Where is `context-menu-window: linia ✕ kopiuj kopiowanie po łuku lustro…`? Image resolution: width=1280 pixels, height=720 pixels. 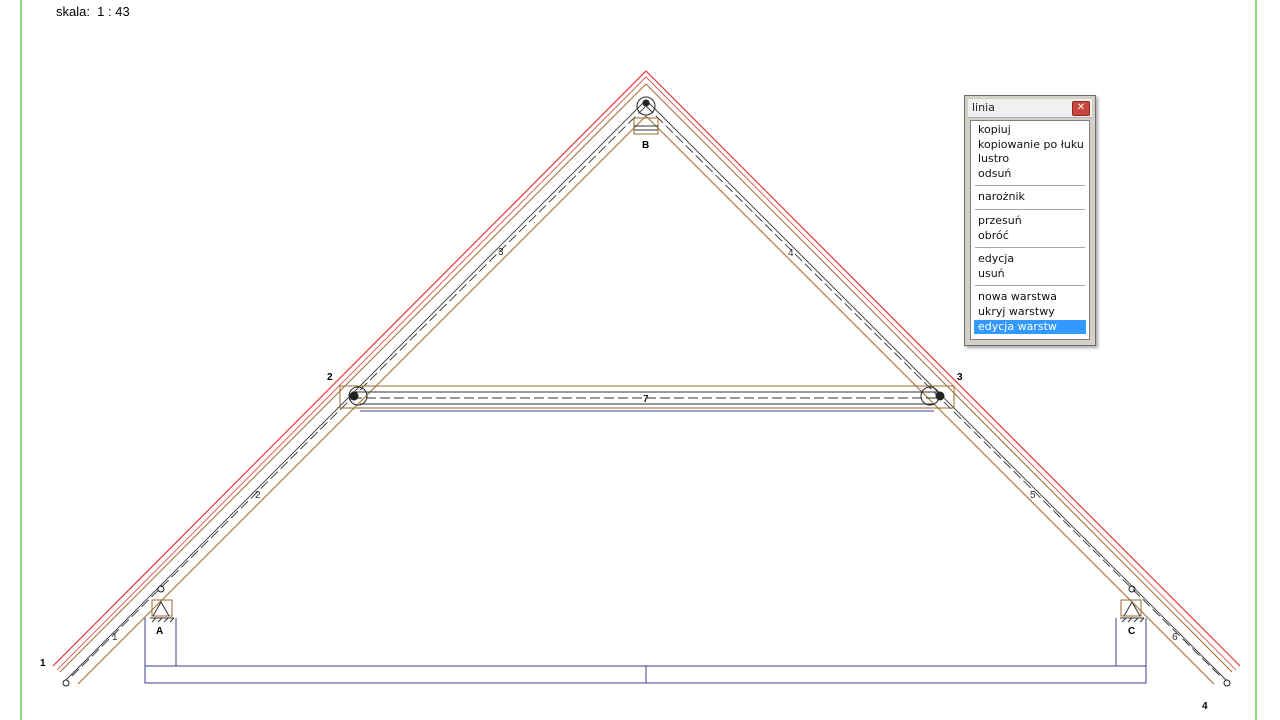 context-menu-window: linia ✕ kopiuj kopiowanie po łuku lustro… is located at coordinates (1030, 220).